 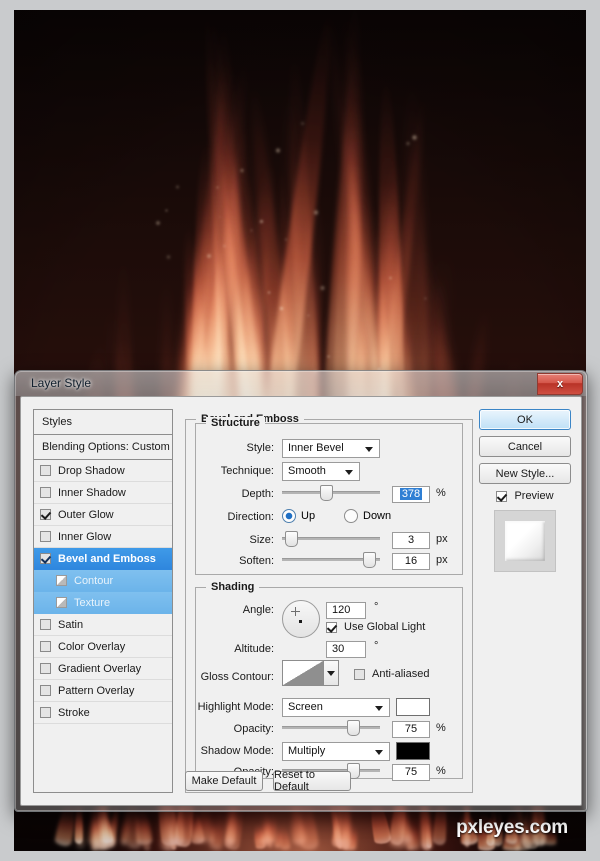 What do you see at coordinates (94, 580) in the screenshot?
I see `style-item-label: Contour` at bounding box center [94, 580].